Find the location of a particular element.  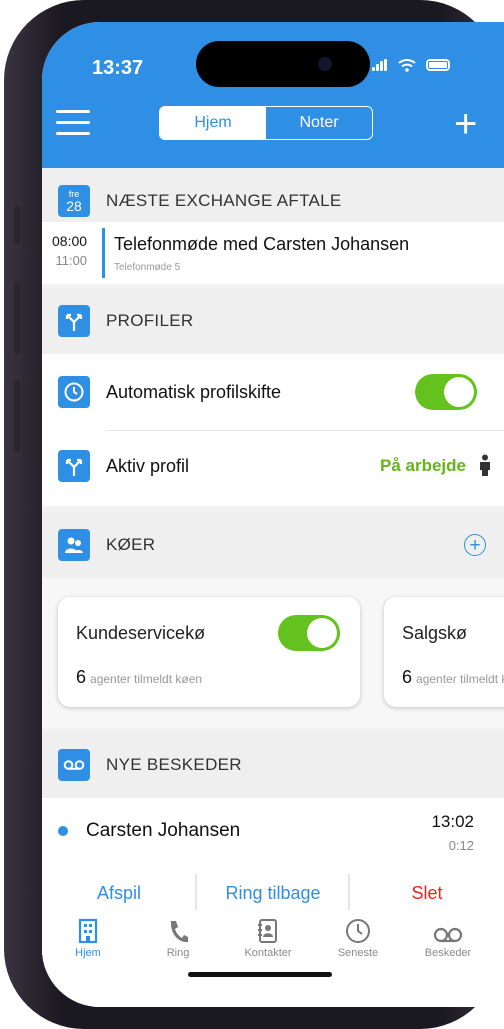

app-header: 13:37 Hjem Noter + is located at coordinates (273, 95).